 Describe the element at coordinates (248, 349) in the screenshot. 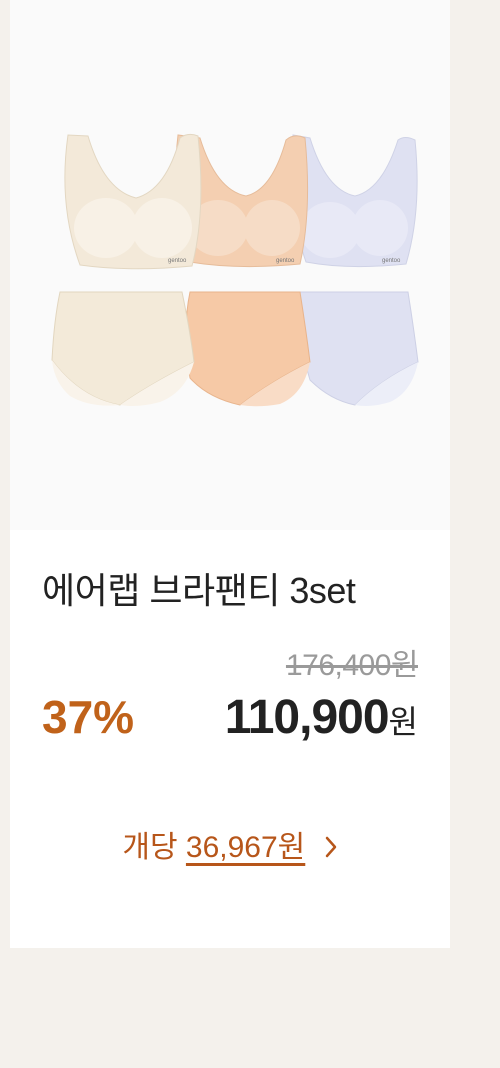

I see `panty-peach` at that location.